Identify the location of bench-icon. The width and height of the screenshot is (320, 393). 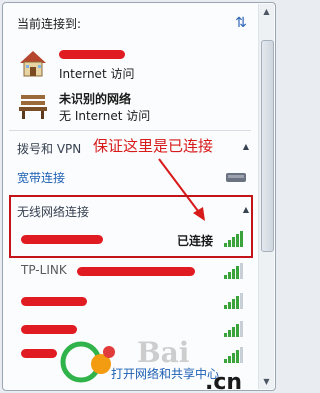
(33, 107).